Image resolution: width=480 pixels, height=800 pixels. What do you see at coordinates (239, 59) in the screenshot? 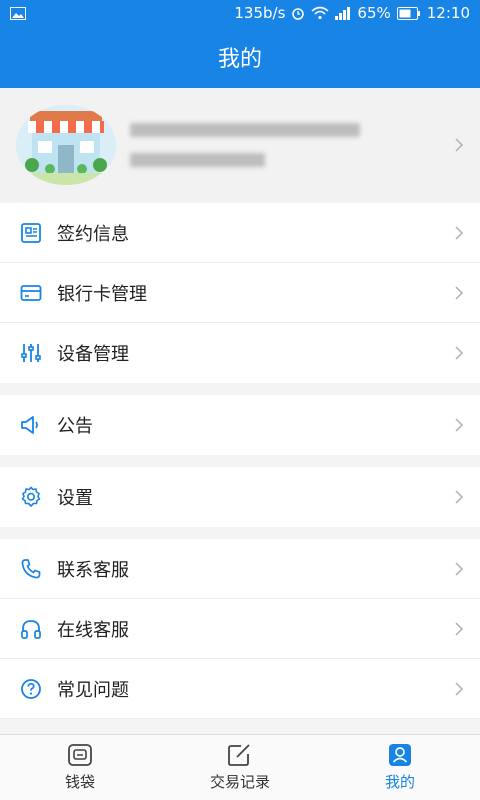
I see `page-title: 我的` at bounding box center [239, 59].